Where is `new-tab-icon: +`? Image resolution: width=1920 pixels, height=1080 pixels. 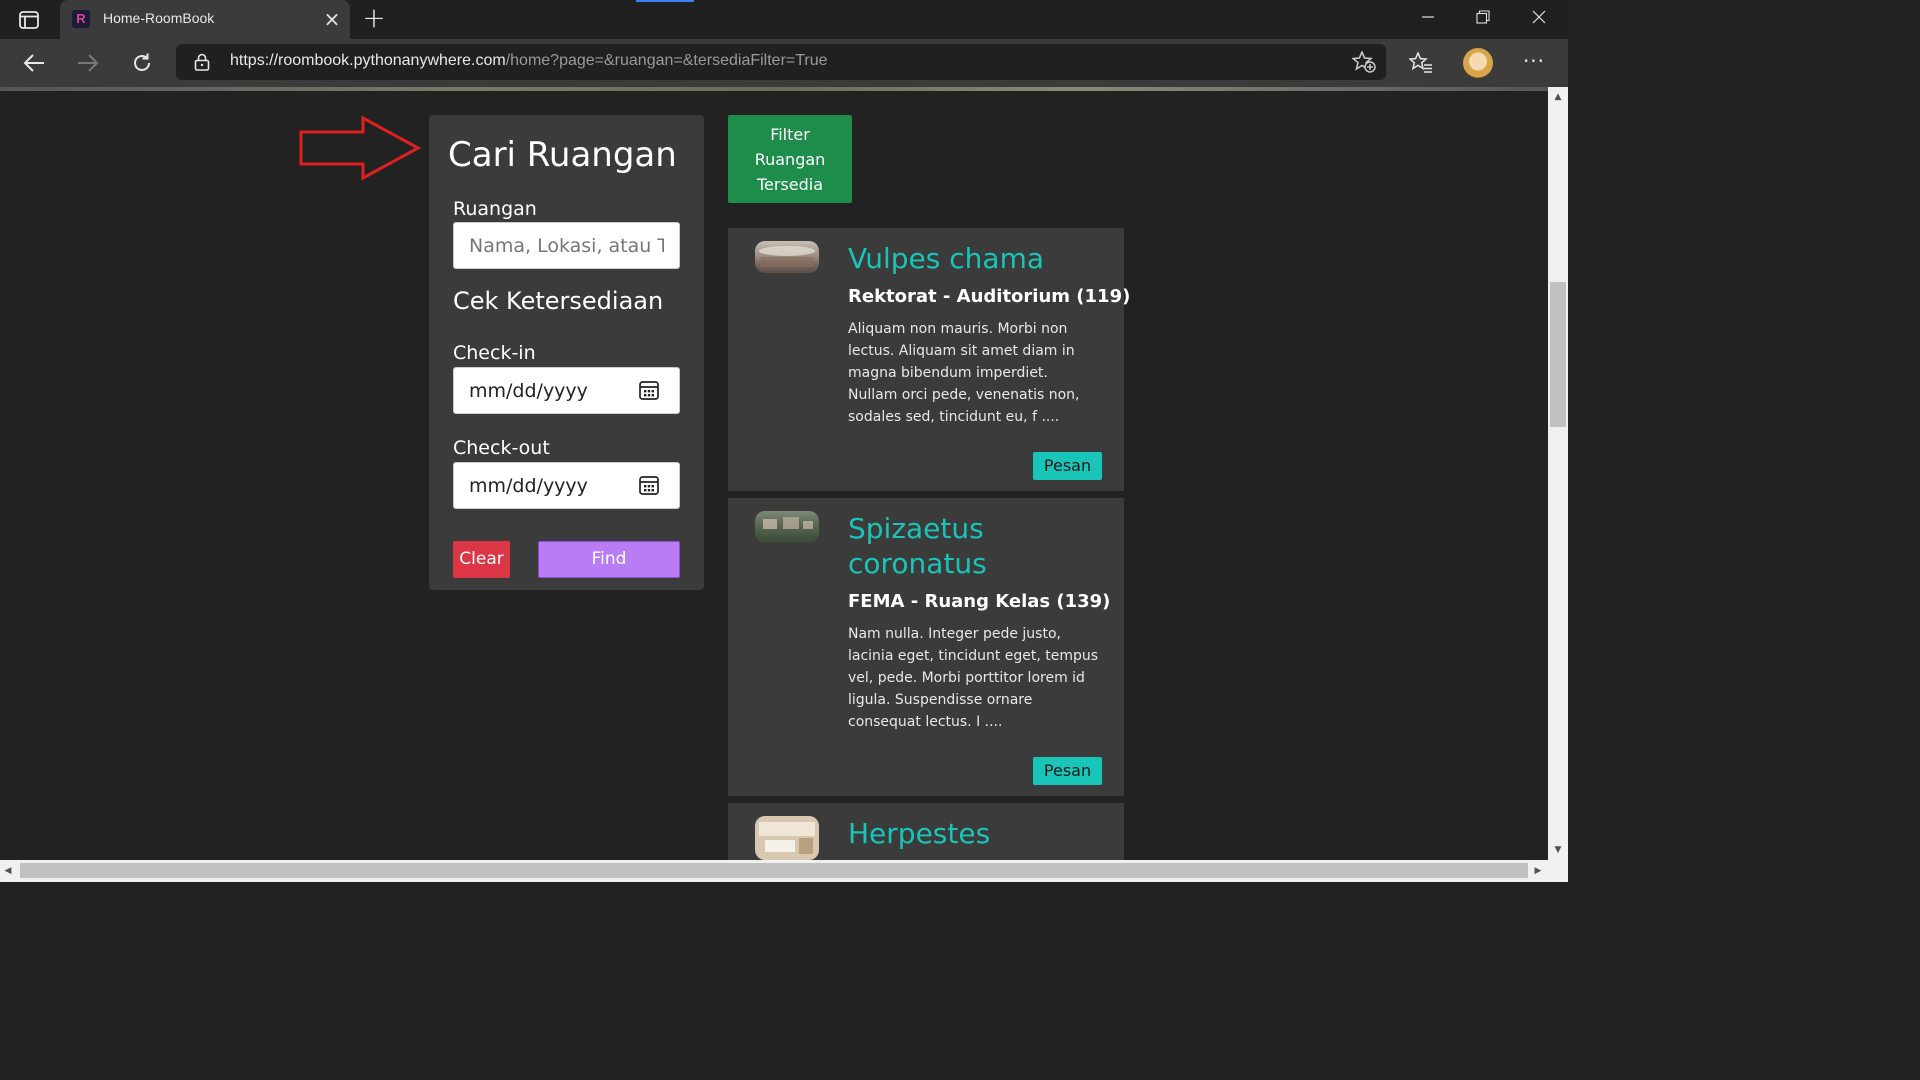
new-tab-icon: + is located at coordinates (374, 18).